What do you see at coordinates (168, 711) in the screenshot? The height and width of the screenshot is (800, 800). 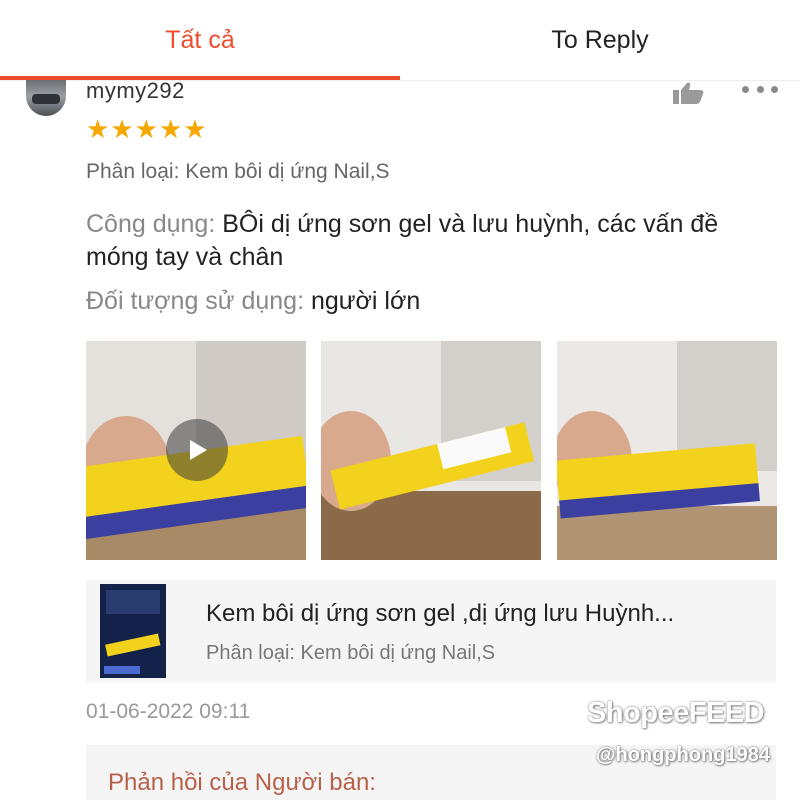 I see `review-date: 01-06-2022 09:11` at bounding box center [168, 711].